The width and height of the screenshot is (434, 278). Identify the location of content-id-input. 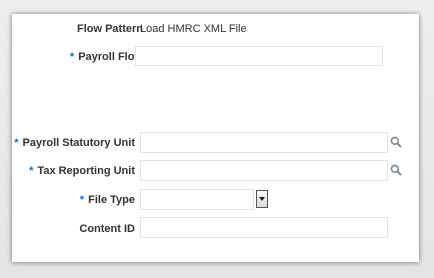
(264, 227).